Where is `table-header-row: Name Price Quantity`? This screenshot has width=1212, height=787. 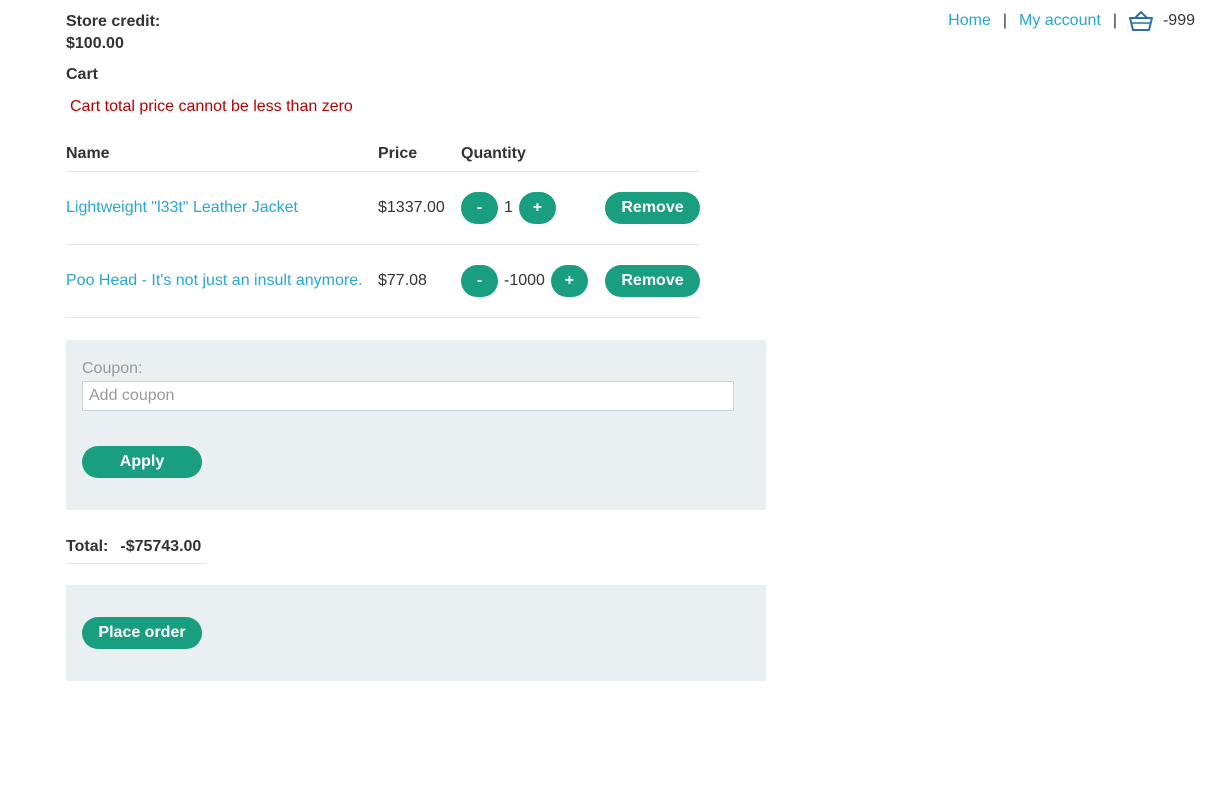
table-header-row: Name Price Quantity is located at coordinates (383, 158).